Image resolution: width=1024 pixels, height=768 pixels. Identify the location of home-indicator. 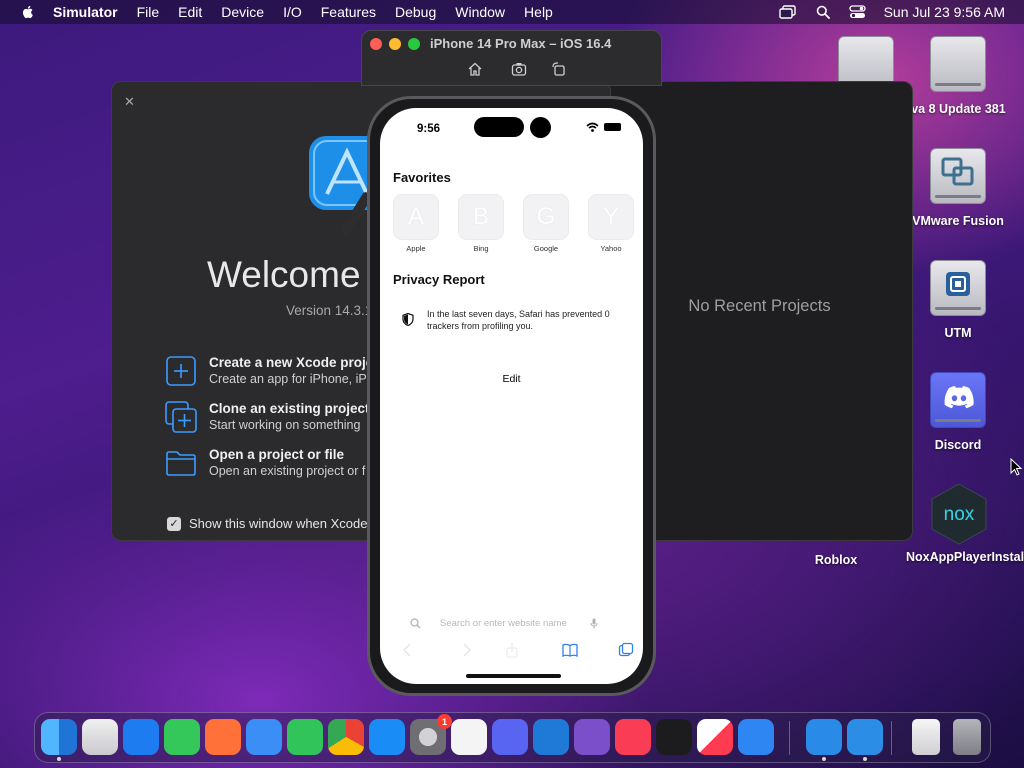
(513, 676).